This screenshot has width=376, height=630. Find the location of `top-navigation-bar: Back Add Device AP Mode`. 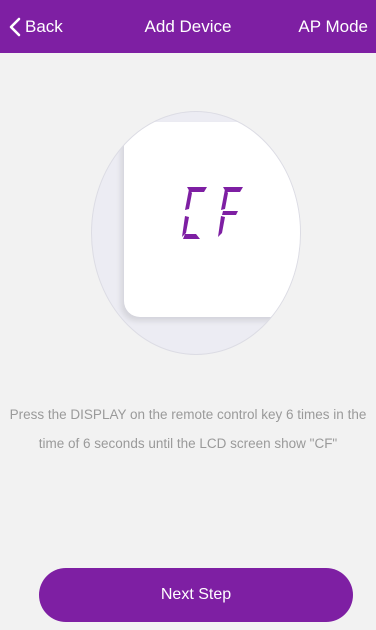

top-navigation-bar: Back Add Device AP Mode is located at coordinates (188, 26).